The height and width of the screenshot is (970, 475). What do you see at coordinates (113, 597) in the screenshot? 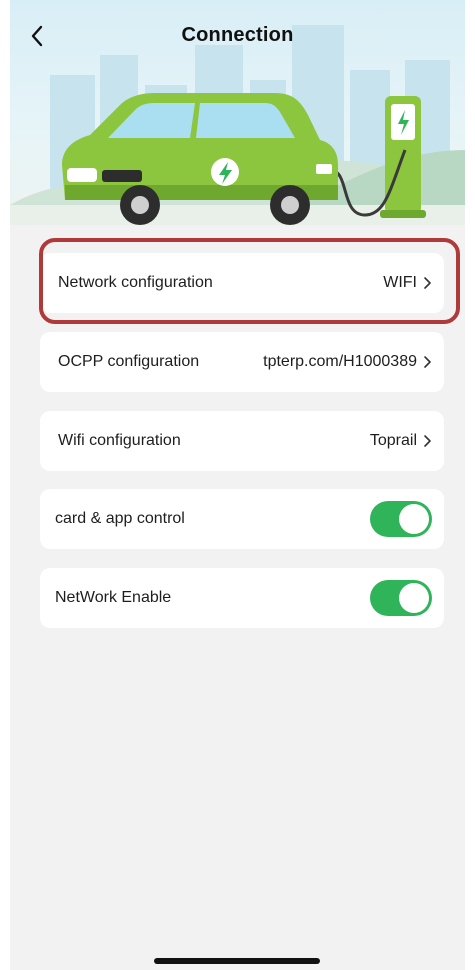
I see `network-enable-label: NetWork Enable` at bounding box center [113, 597].